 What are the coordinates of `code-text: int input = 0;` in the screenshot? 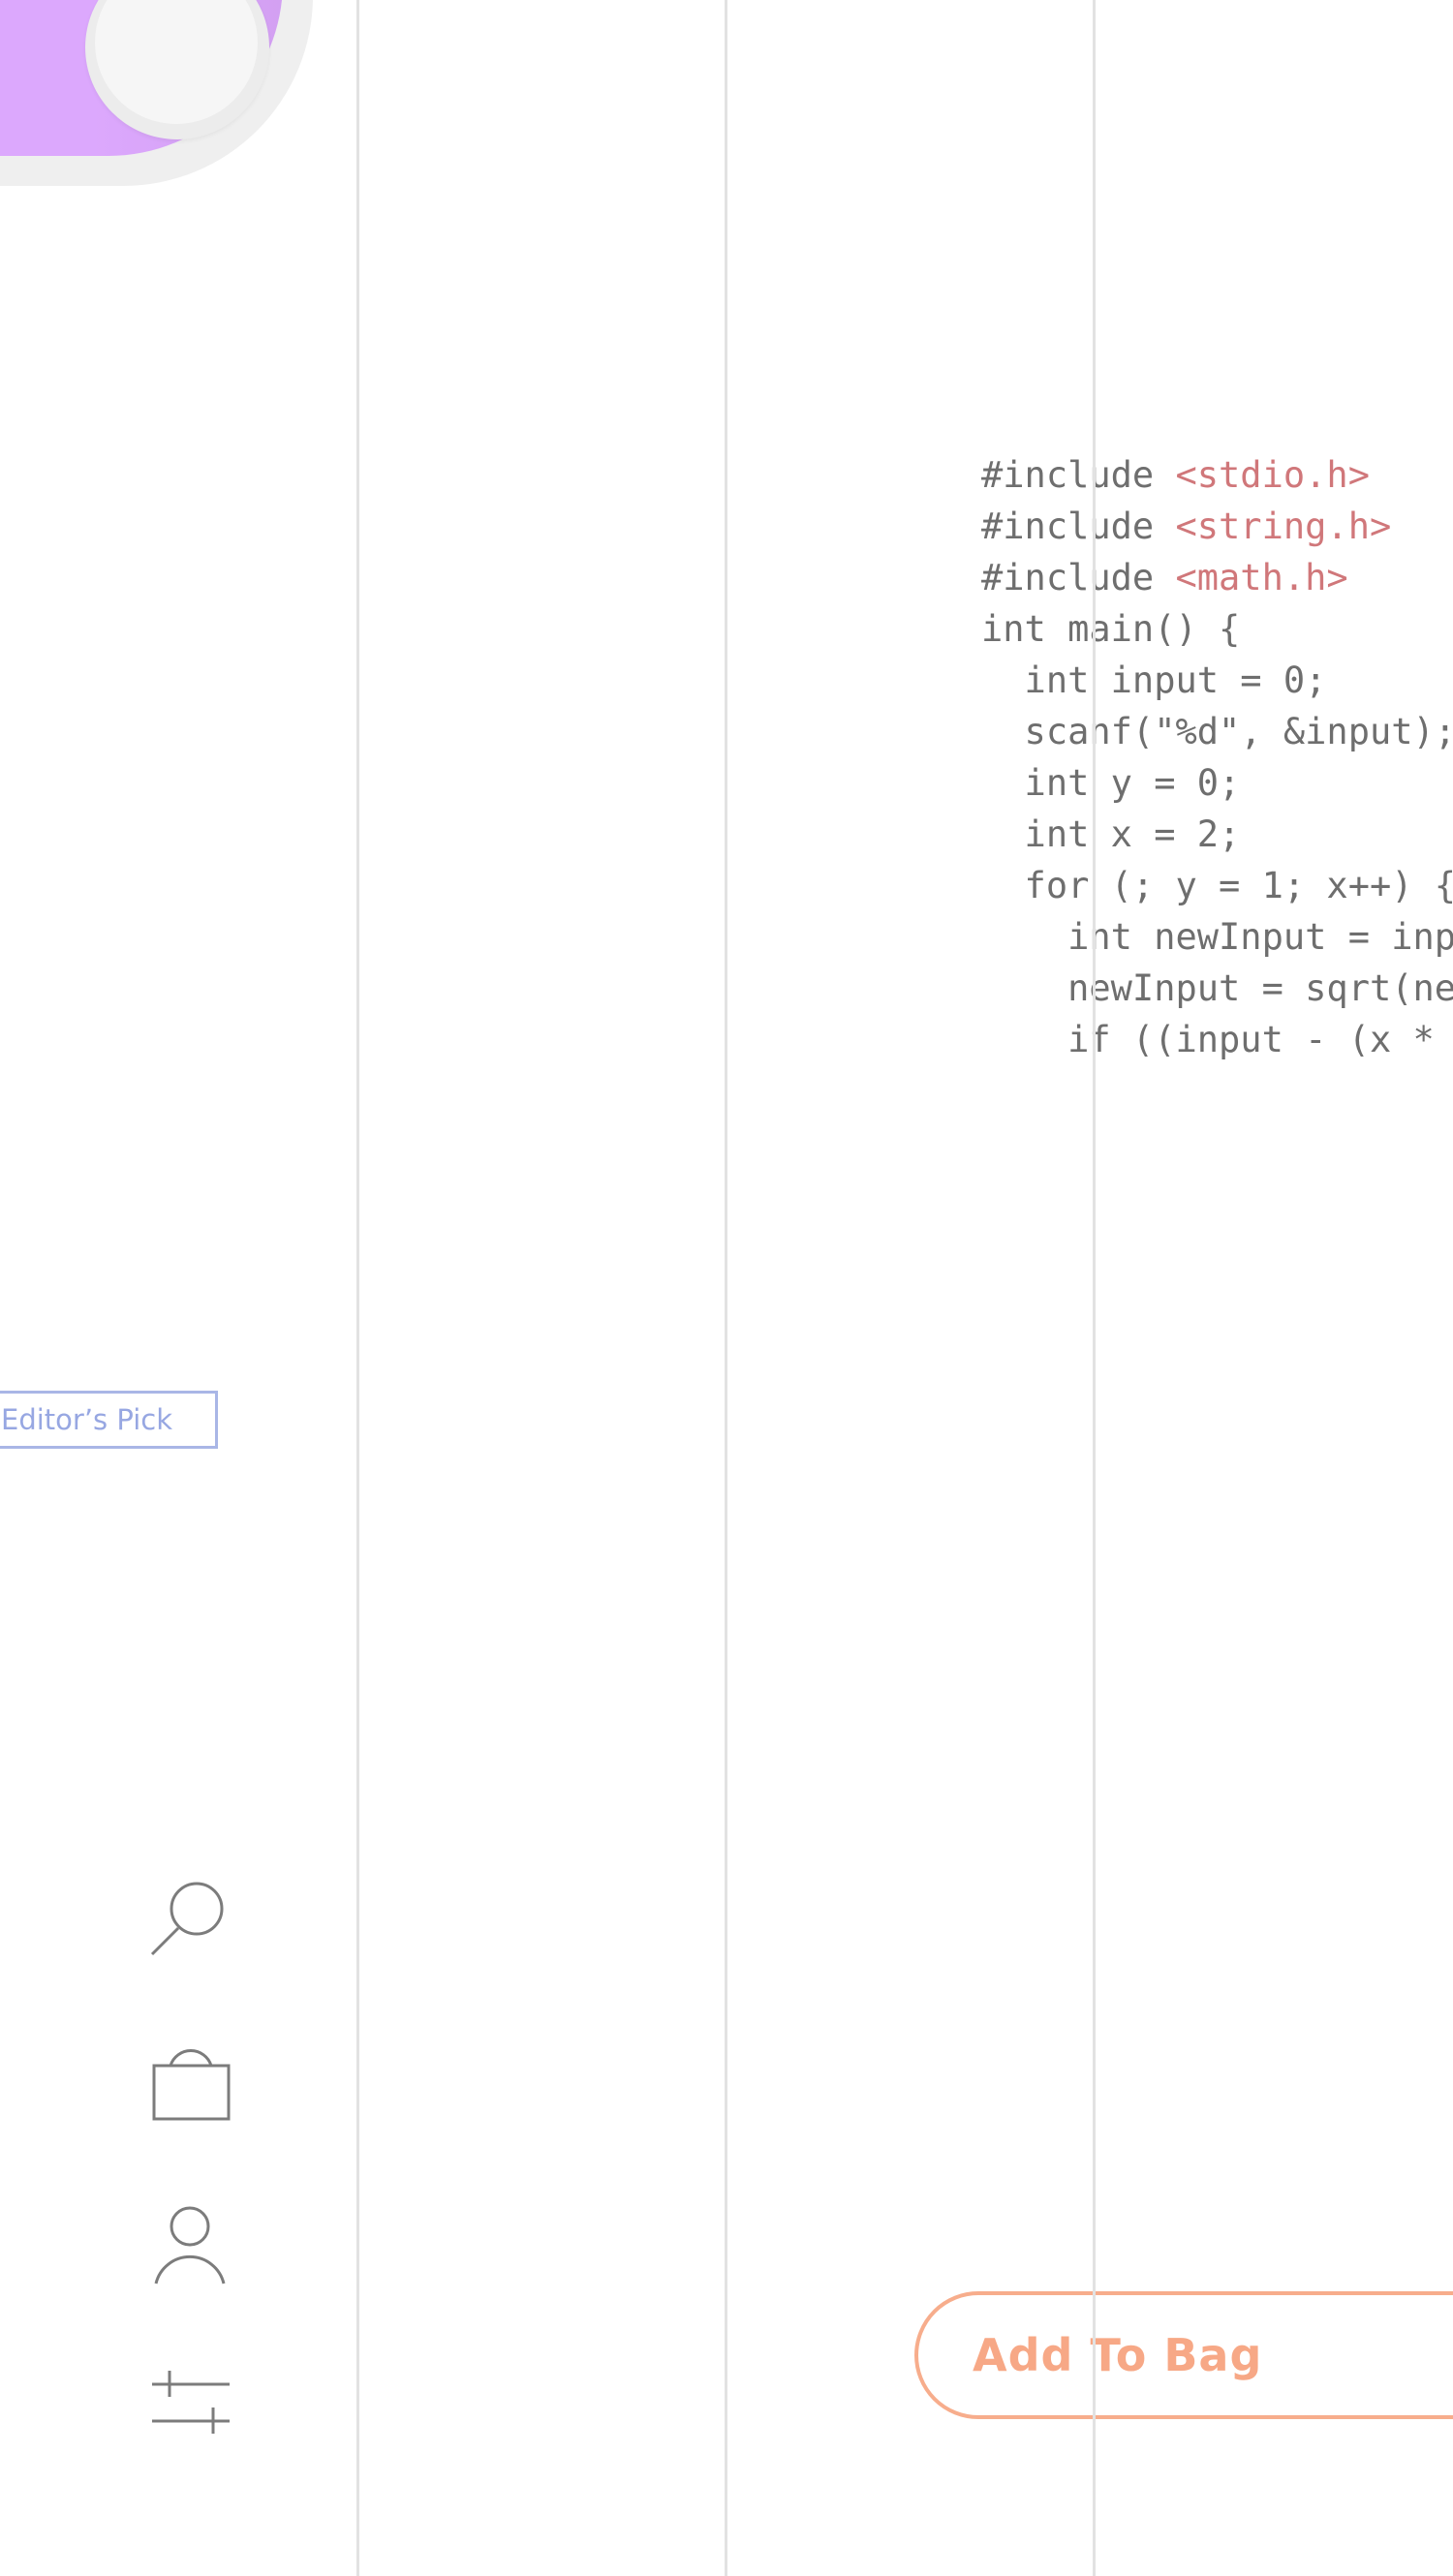 It's located at (1154, 680).